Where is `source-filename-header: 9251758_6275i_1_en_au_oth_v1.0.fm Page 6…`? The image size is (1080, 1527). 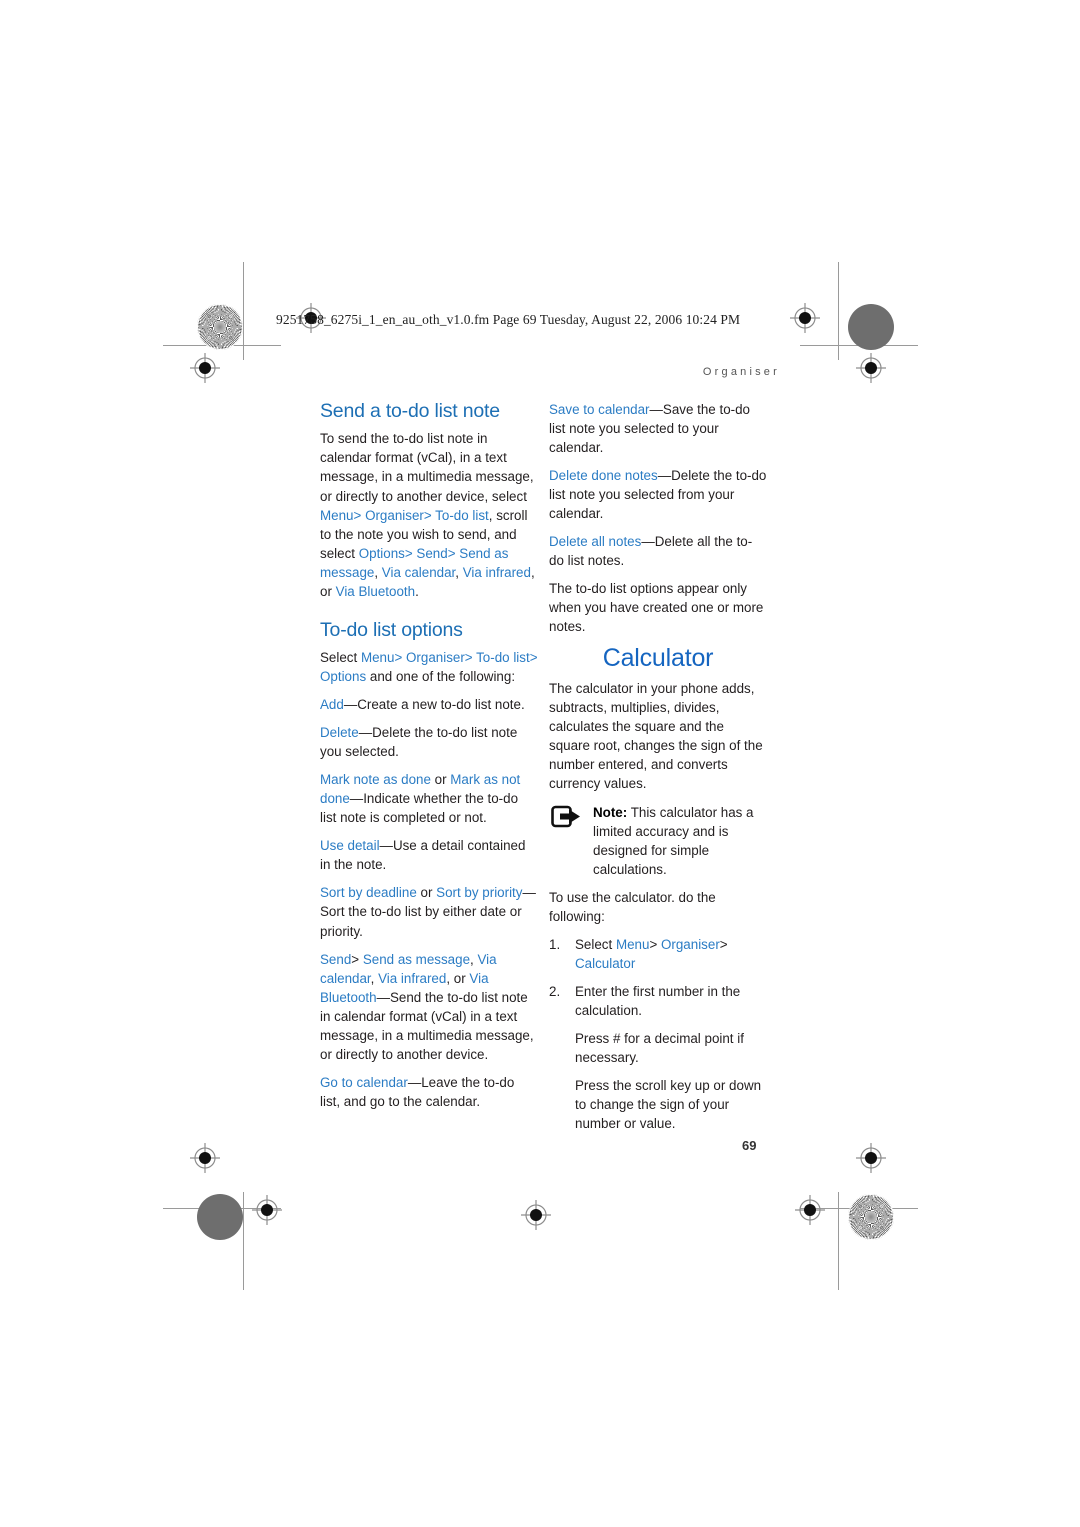
source-filename-header: 9251758_6275i_1_en_au_oth_v1.0.fm Page 6… is located at coordinates (508, 319).